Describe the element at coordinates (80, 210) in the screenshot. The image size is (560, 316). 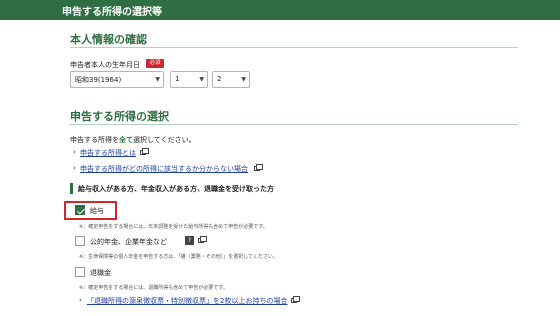
I see `checkbox-salary` at that location.